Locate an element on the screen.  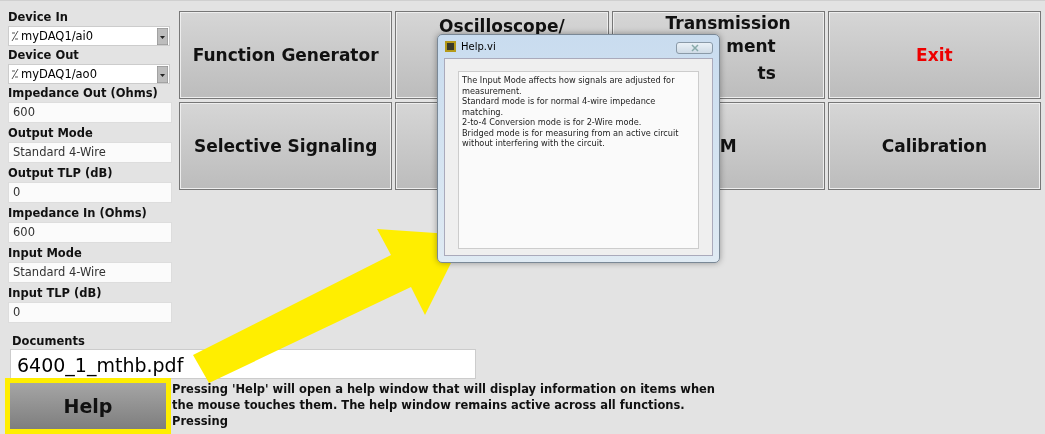
field-label: Input Mode is located at coordinates (45, 253).